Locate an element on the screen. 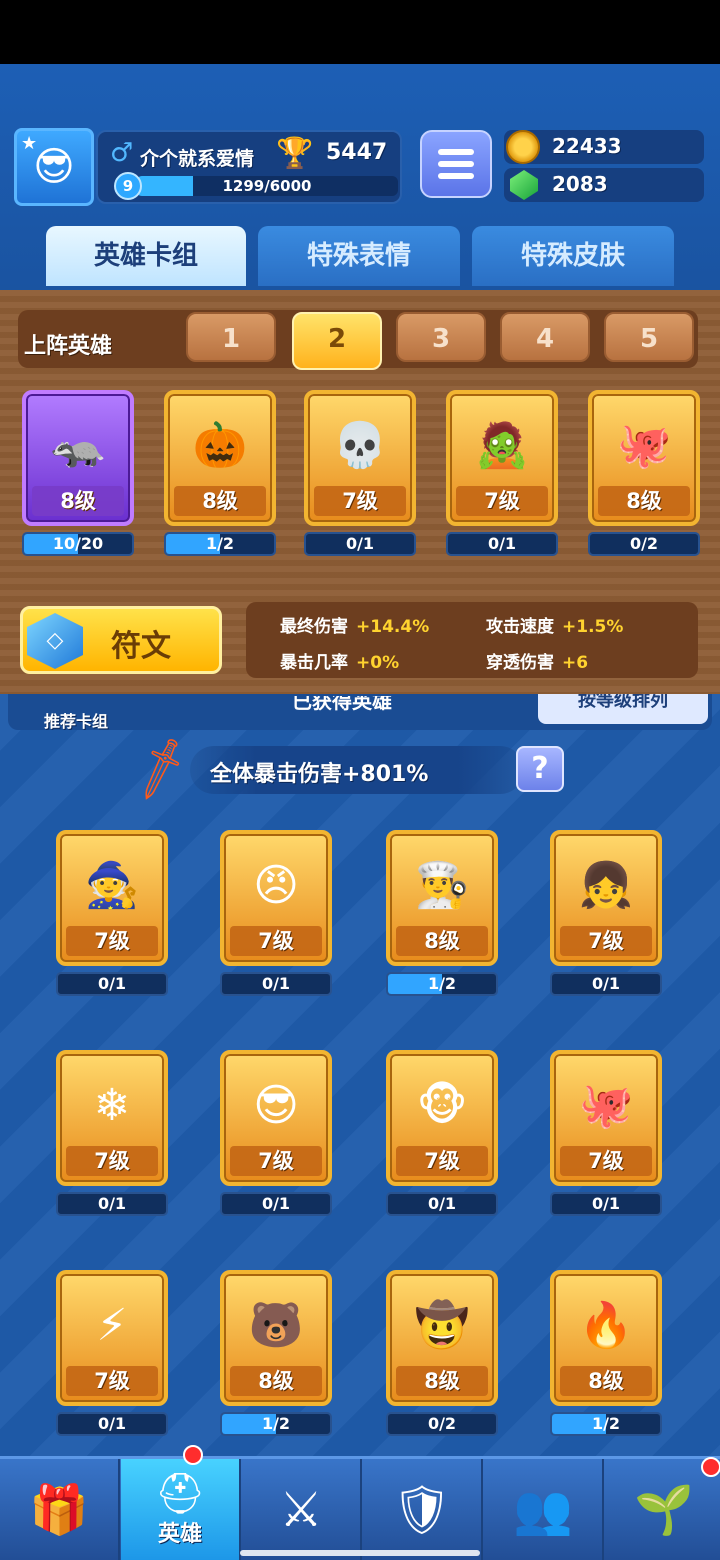  tab-special-emotes: 特殊表情 is located at coordinates (359, 256).